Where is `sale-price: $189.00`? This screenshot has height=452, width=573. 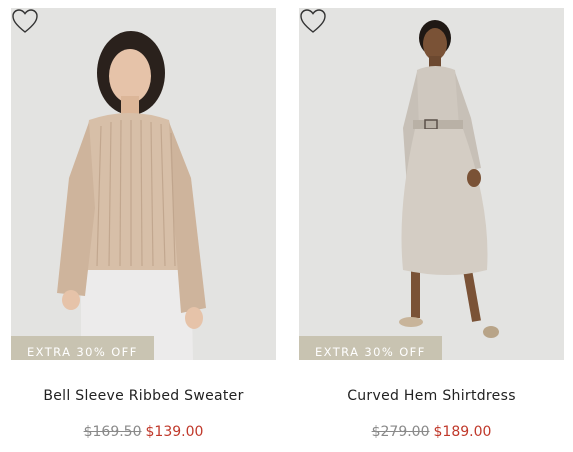 sale-price: $189.00 is located at coordinates (462, 432).